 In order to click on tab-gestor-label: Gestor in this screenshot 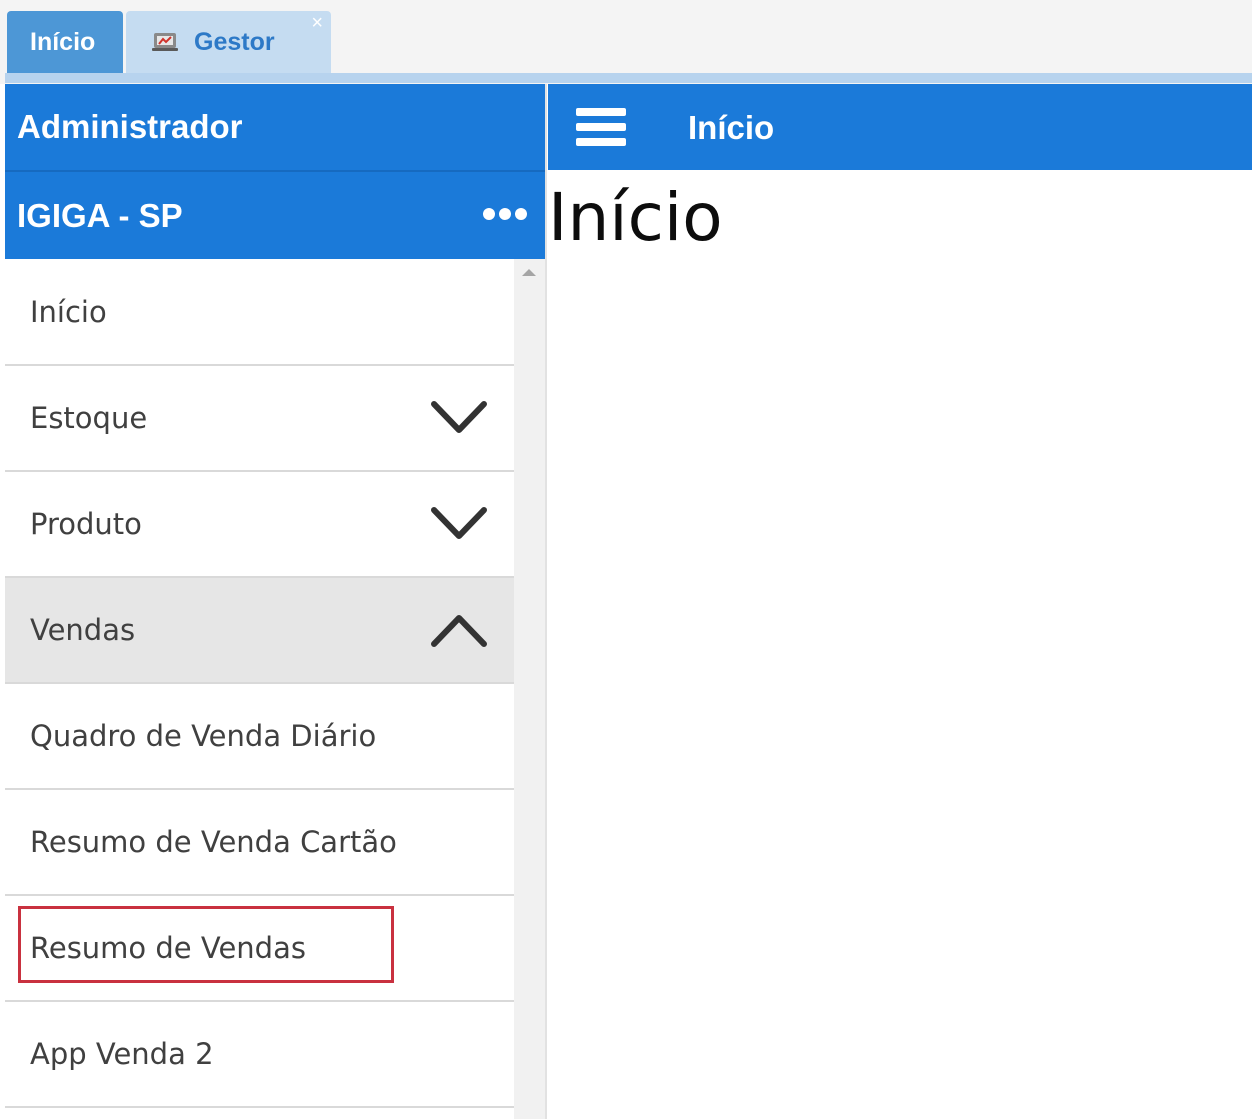, I will do `click(234, 41)`.